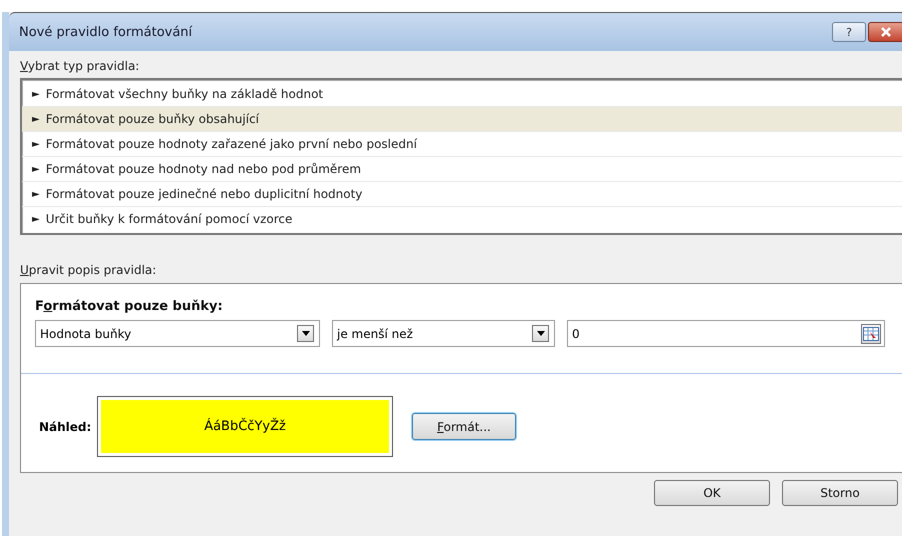  What do you see at coordinates (185, 94) in the screenshot?
I see `rule-type-text: Formátovat všechny buňky na základě hodnot` at bounding box center [185, 94].